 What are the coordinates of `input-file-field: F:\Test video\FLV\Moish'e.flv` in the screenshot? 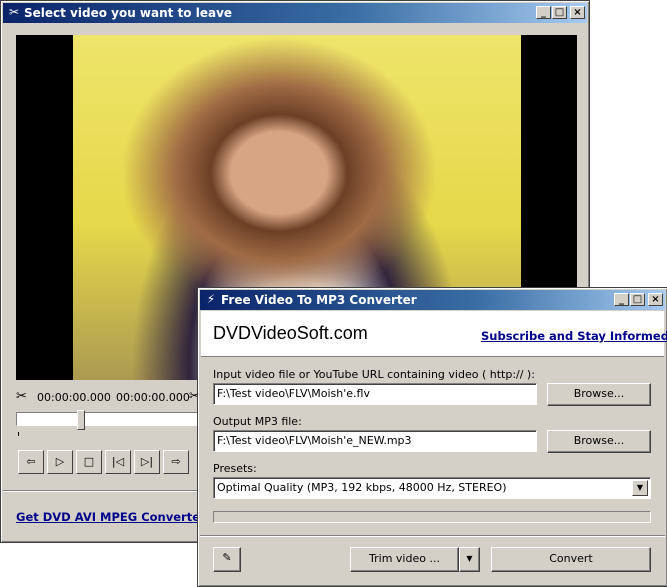 It's located at (375, 394).